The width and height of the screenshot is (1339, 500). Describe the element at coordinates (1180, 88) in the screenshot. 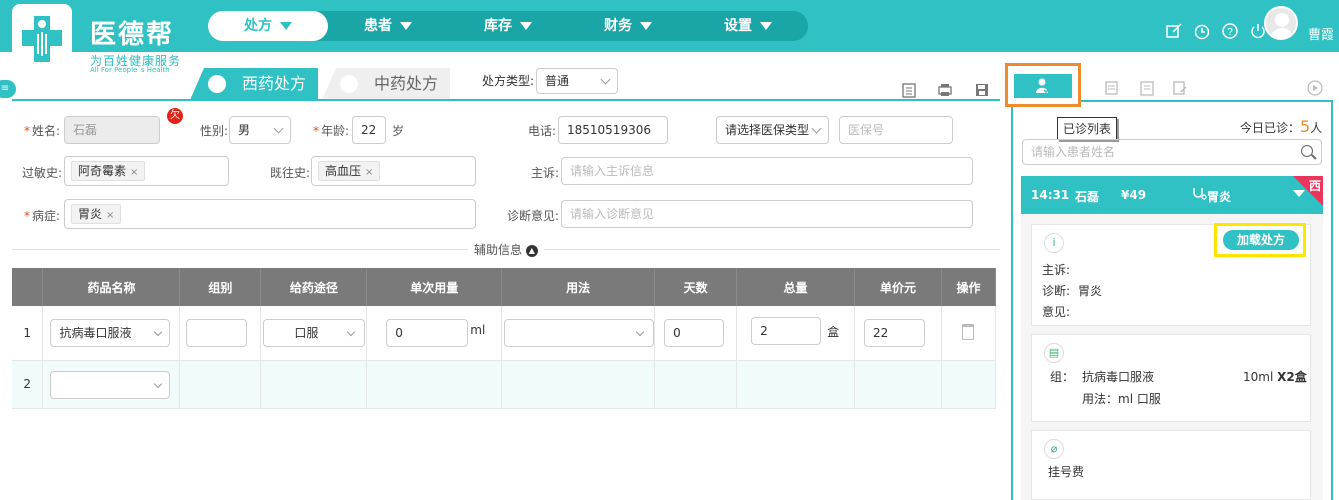

I see `edit-list-icon` at that location.